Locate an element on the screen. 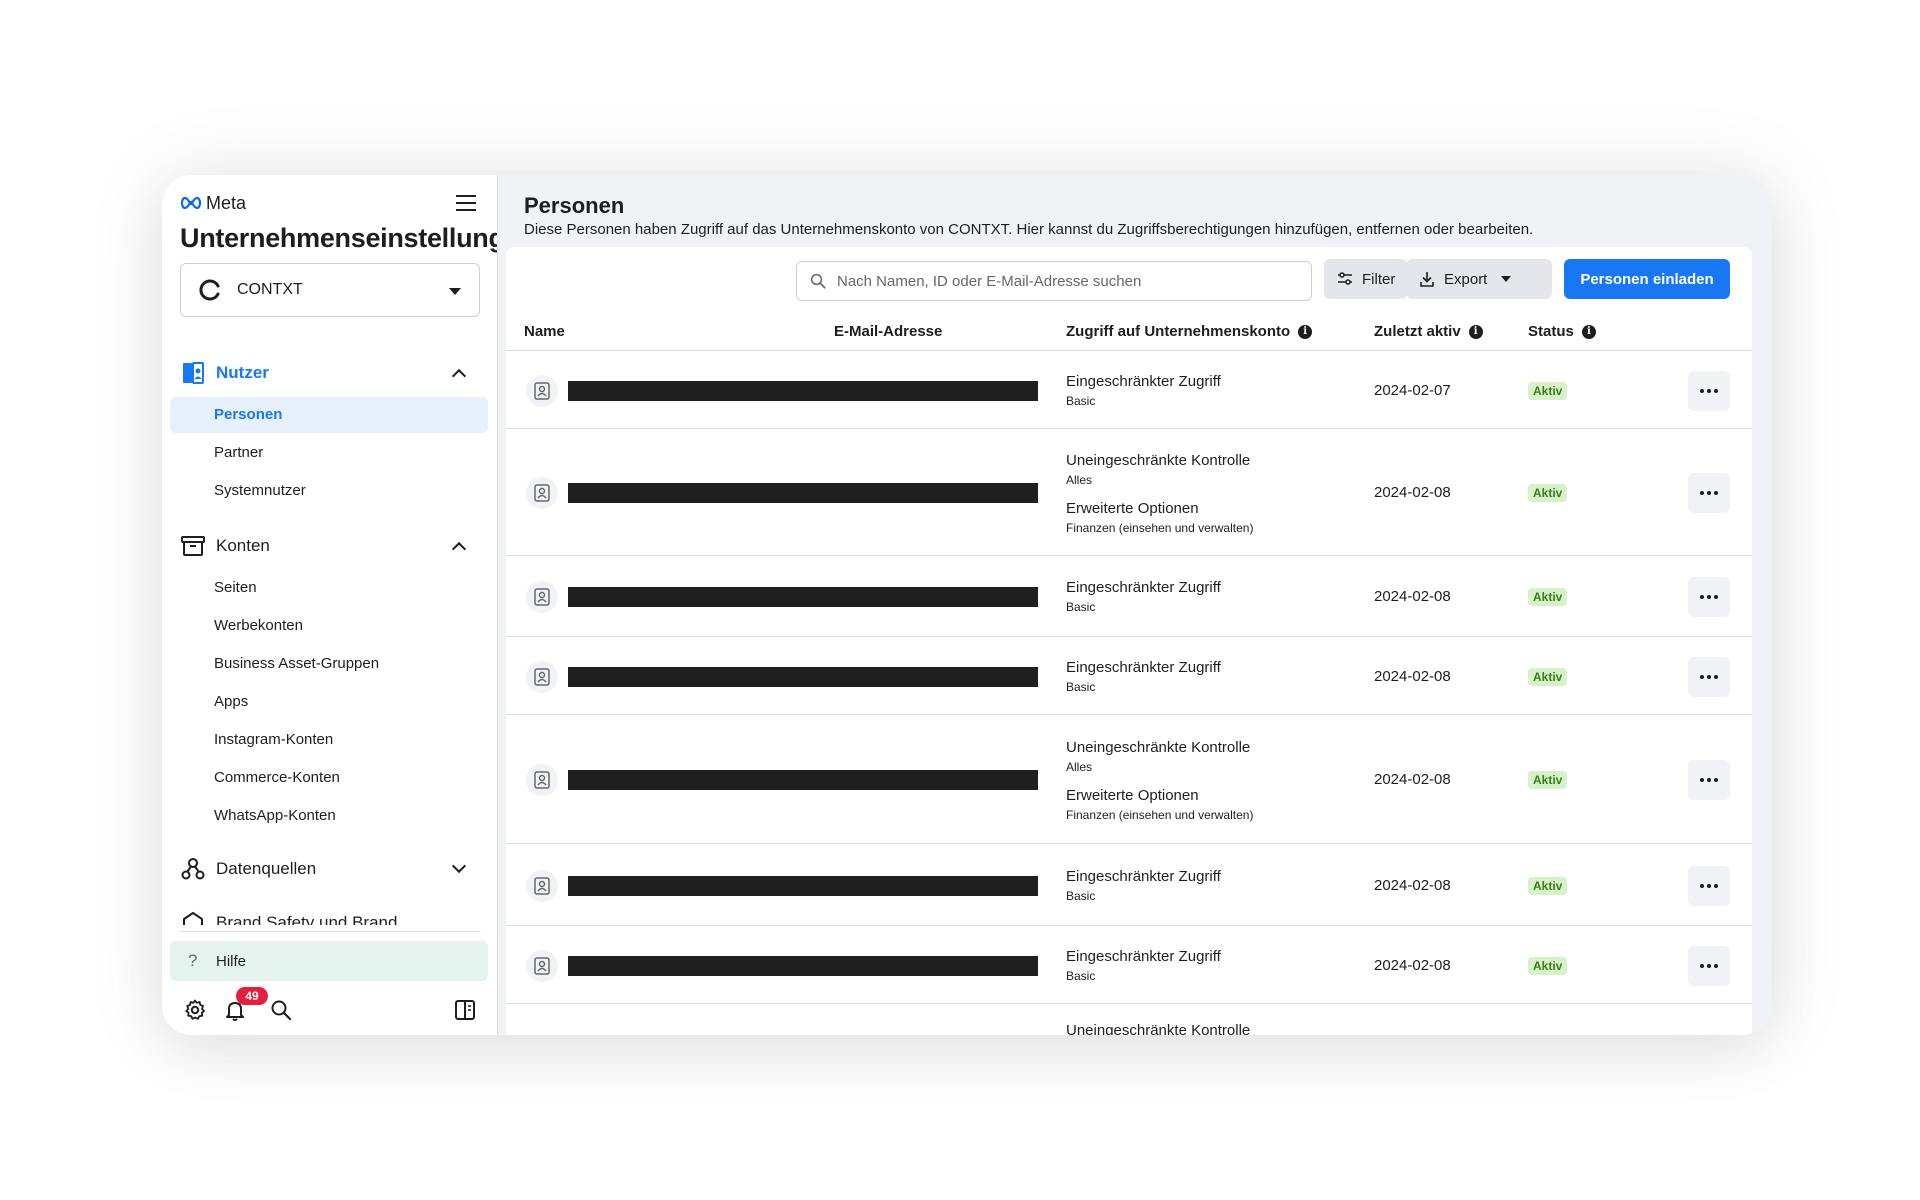  access-cell: Uneingeschränkte Kontrolle is located at coordinates (1158, 1028).